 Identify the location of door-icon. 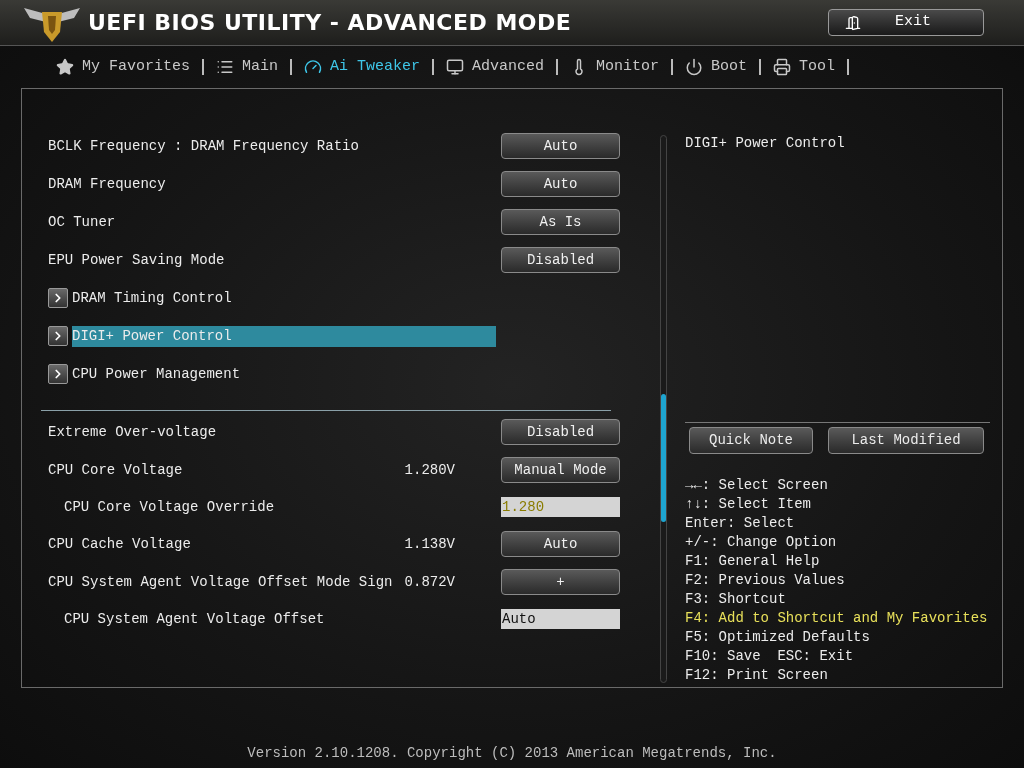
(853, 22).